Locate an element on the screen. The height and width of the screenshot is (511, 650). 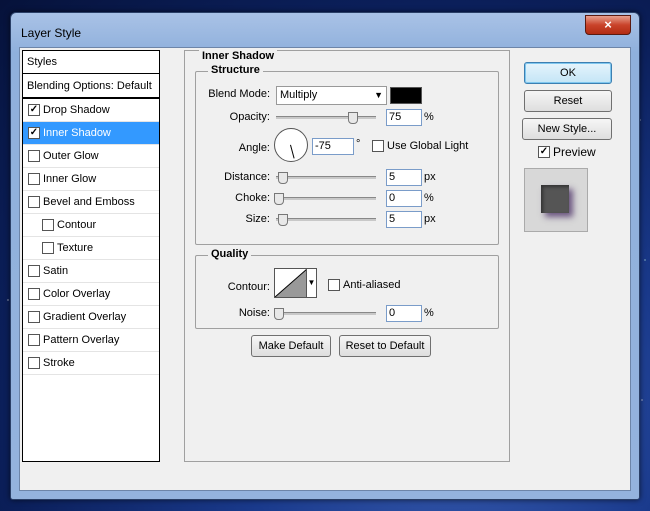
opacity-label: Opacity: is located at coordinates (249, 117).